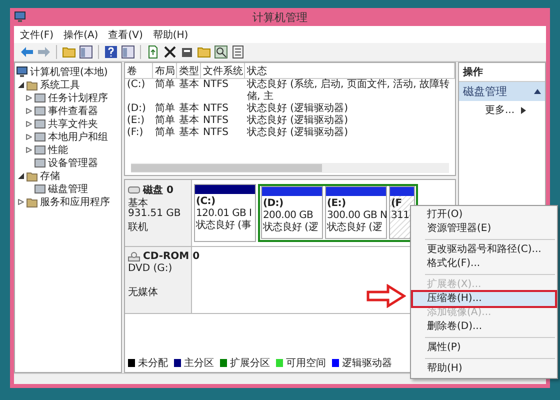 The height and width of the screenshot is (400, 560). I want to click on actions-section: 磁盘管理, so click(502, 91).